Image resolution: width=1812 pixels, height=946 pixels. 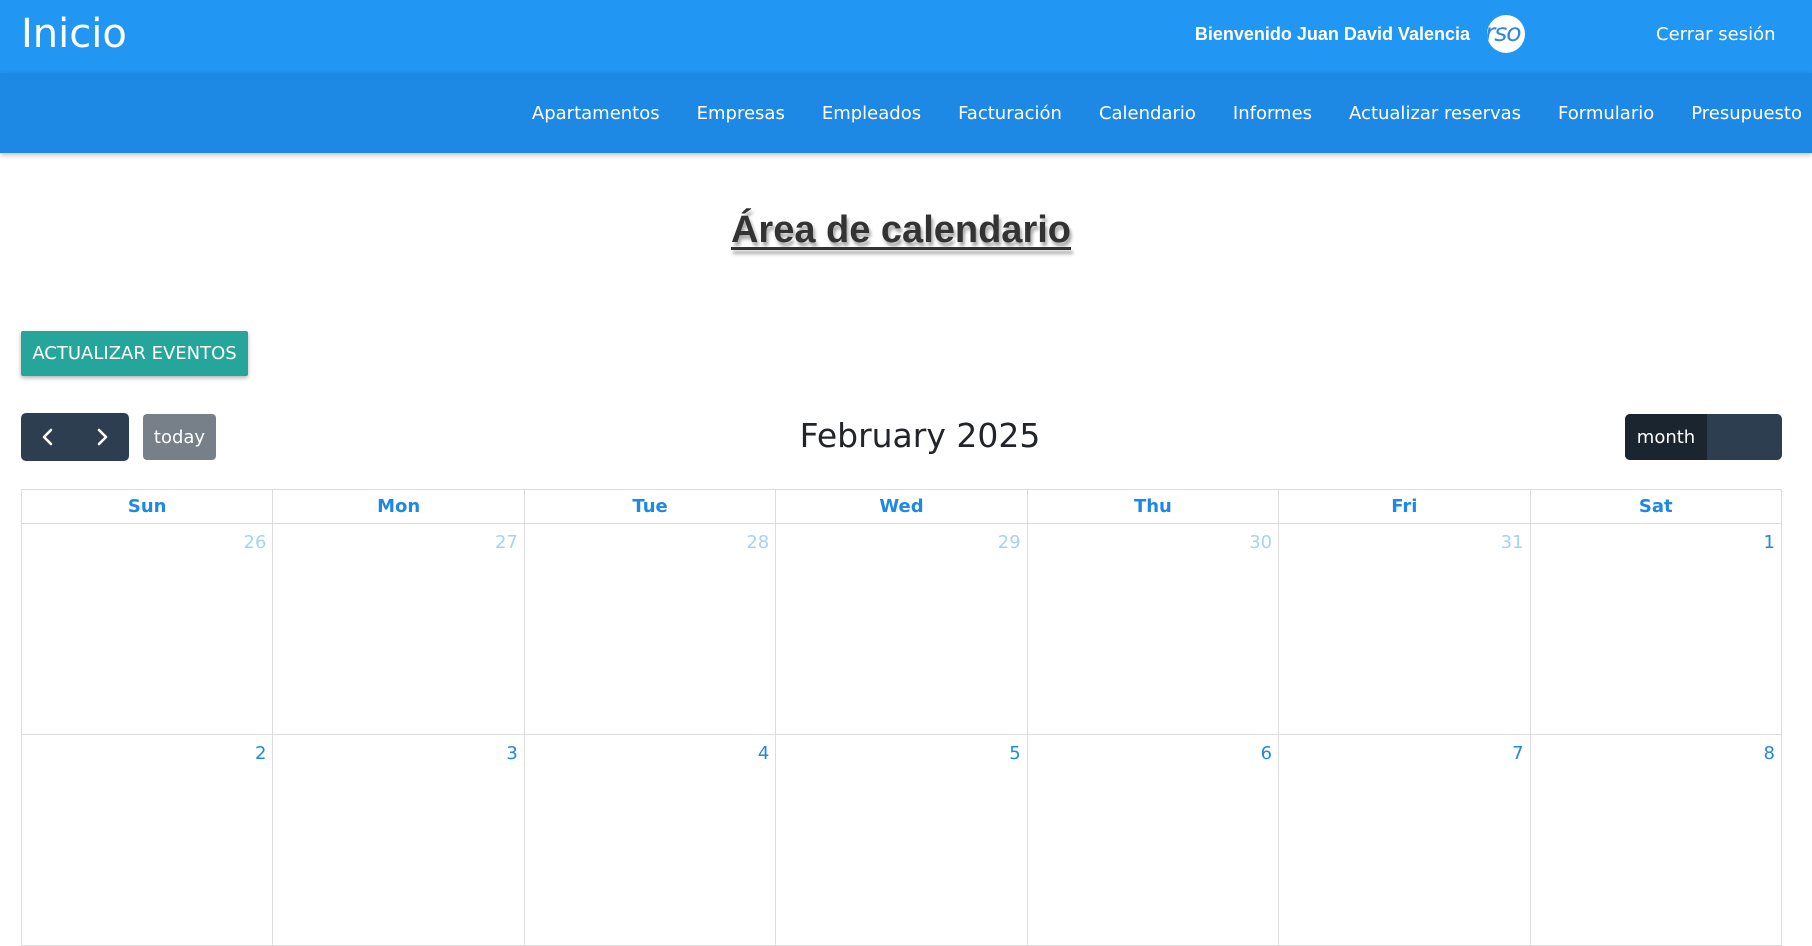 I want to click on day-number: 2, so click(x=263, y=749).